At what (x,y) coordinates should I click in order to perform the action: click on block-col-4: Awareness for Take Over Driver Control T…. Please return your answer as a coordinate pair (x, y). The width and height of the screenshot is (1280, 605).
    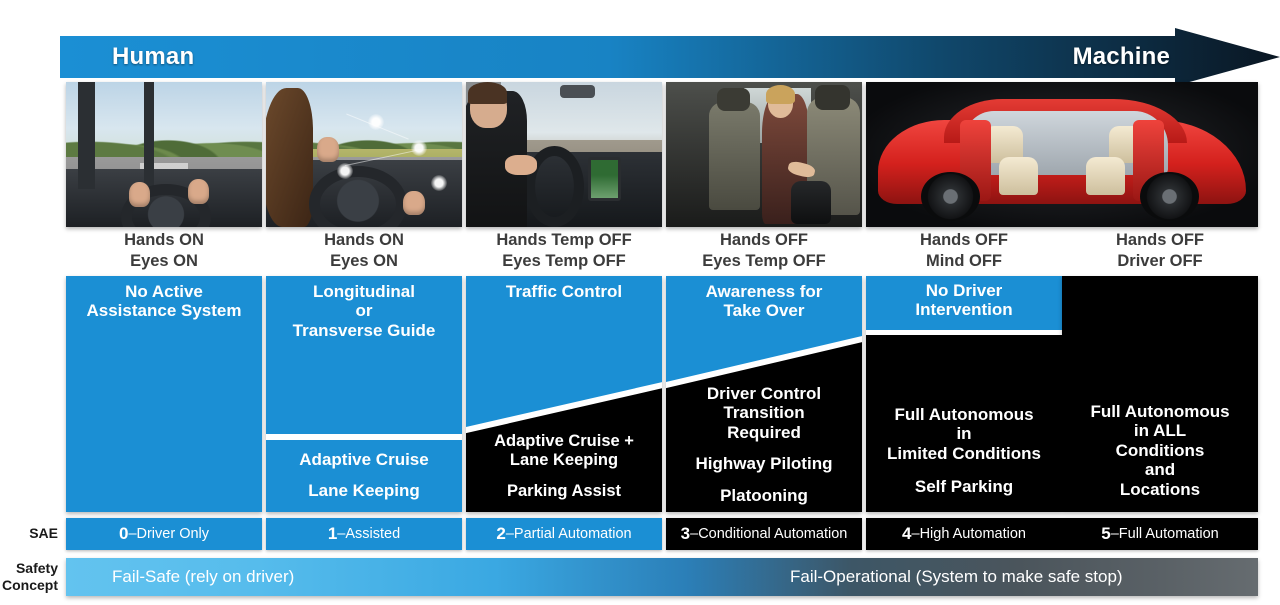
    Looking at the image, I should click on (764, 394).